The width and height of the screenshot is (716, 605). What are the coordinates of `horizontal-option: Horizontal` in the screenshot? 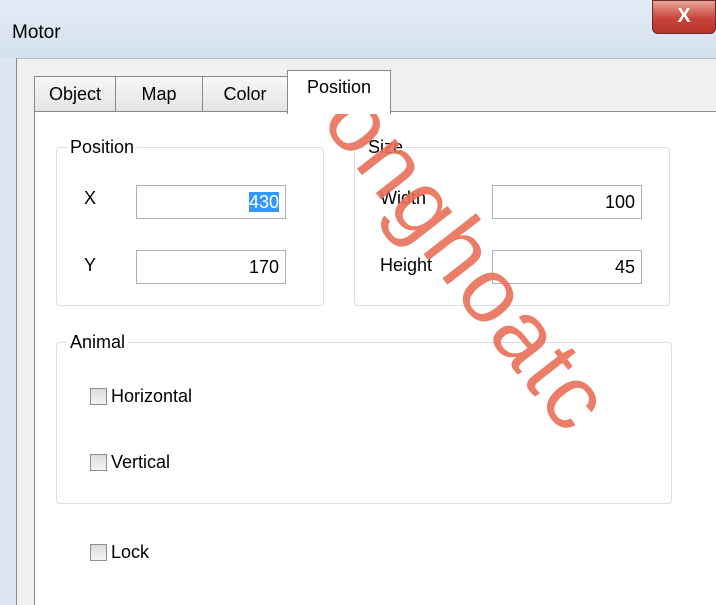 It's located at (141, 396).